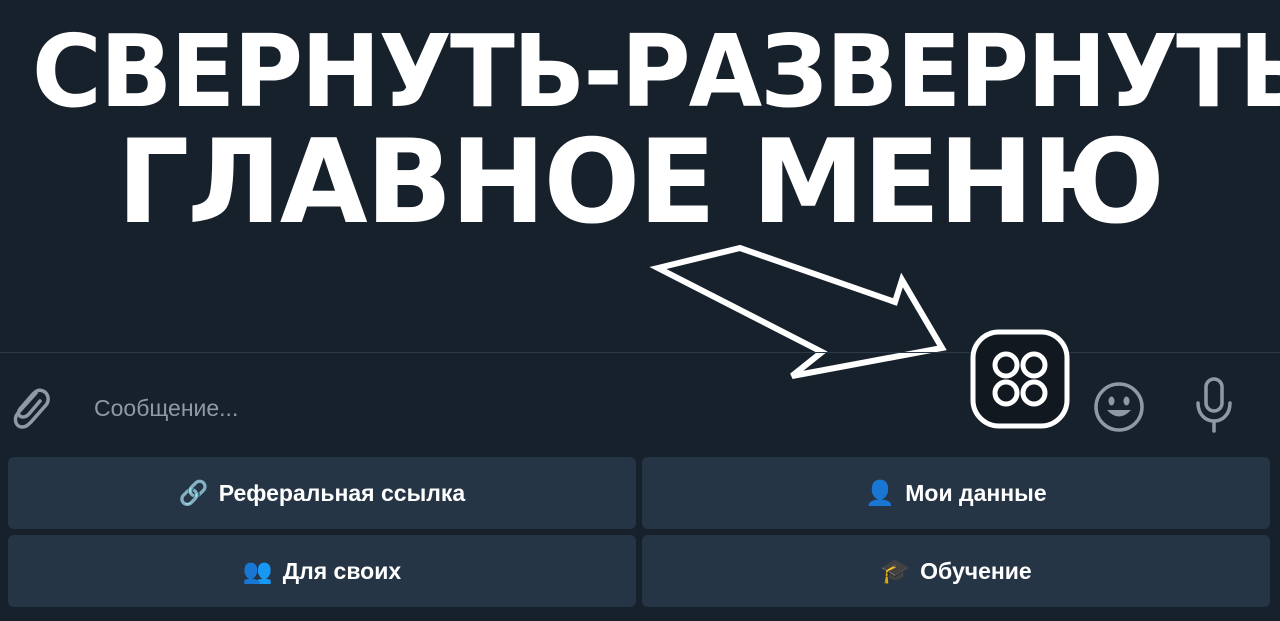 The height and width of the screenshot is (621, 1280). Describe the element at coordinates (342, 492) in the screenshot. I see `button-label: Реферальная ссылка` at that location.